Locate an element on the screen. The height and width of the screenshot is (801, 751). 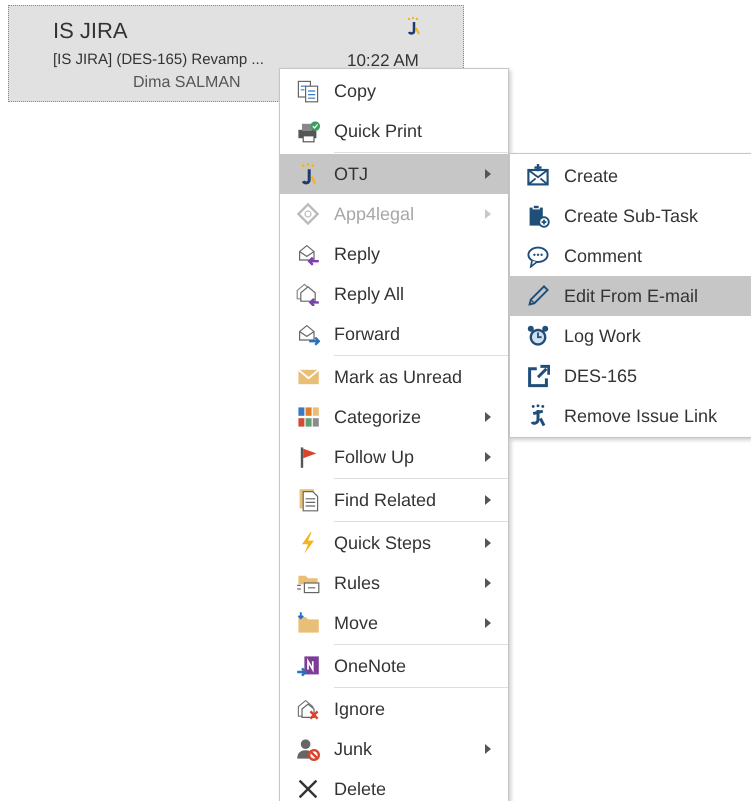
menu-item: Mark as Unread is located at coordinates (394, 377).